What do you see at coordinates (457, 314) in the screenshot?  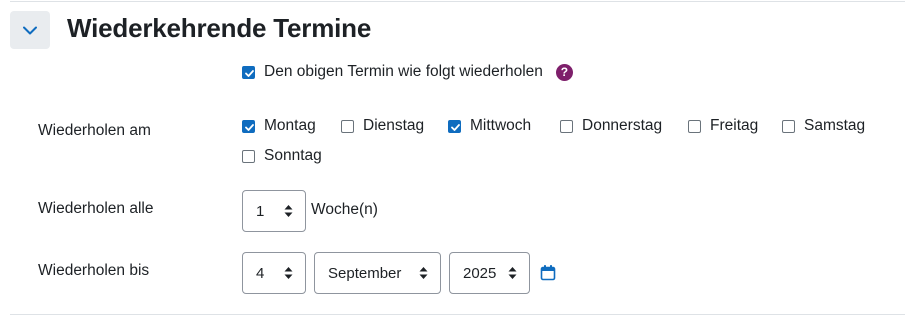 I see `bottom-divider` at bounding box center [457, 314].